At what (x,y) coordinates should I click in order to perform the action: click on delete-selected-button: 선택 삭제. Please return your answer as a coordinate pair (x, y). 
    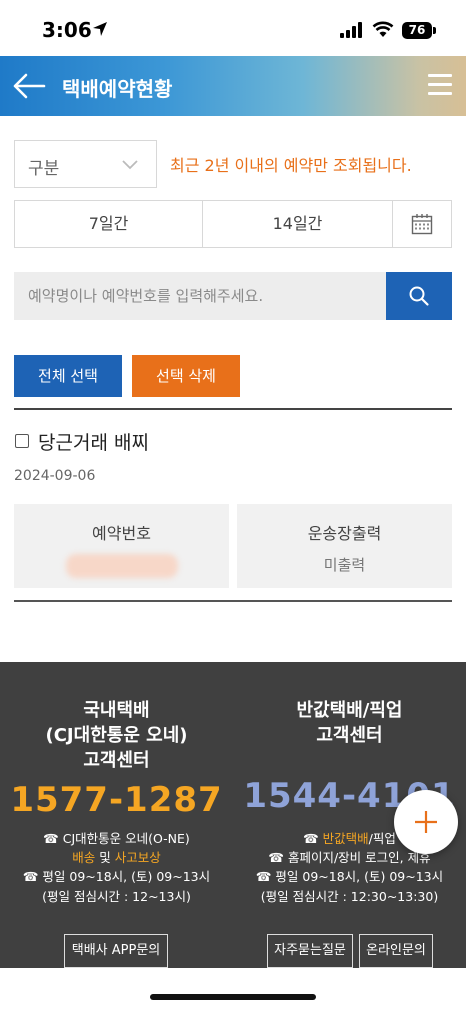
    Looking at the image, I should click on (186, 376).